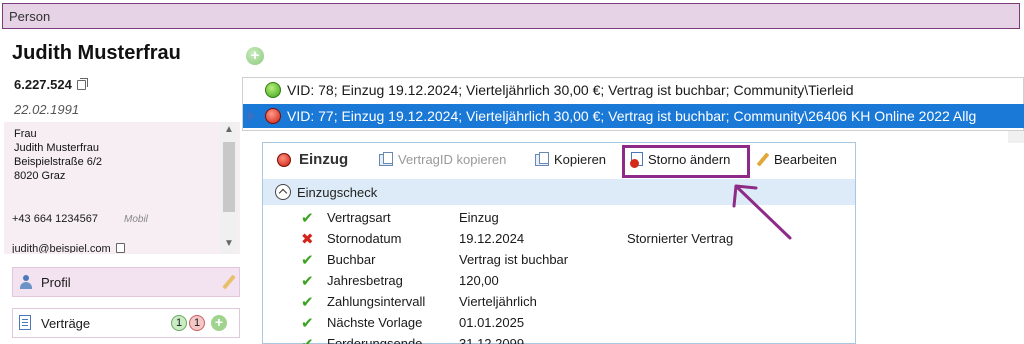 This screenshot has height=344, width=1024. I want to click on email-address: judith@beispiel.com, so click(68, 247).